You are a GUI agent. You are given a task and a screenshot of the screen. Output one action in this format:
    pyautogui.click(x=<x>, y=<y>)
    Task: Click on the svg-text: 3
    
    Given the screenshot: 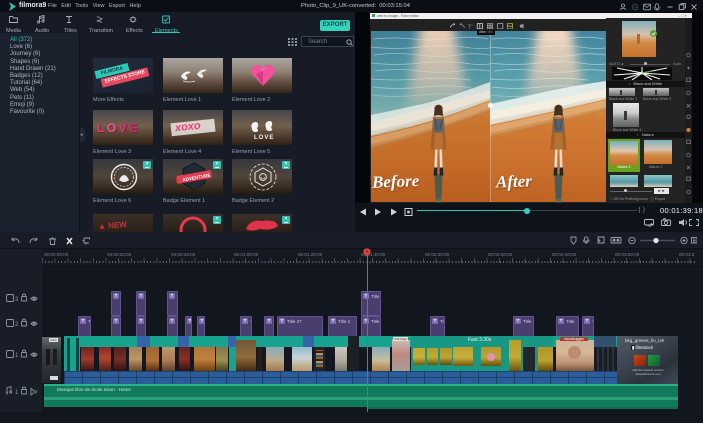 What is the action you would take?
    pyautogui.click(x=17, y=300)
    